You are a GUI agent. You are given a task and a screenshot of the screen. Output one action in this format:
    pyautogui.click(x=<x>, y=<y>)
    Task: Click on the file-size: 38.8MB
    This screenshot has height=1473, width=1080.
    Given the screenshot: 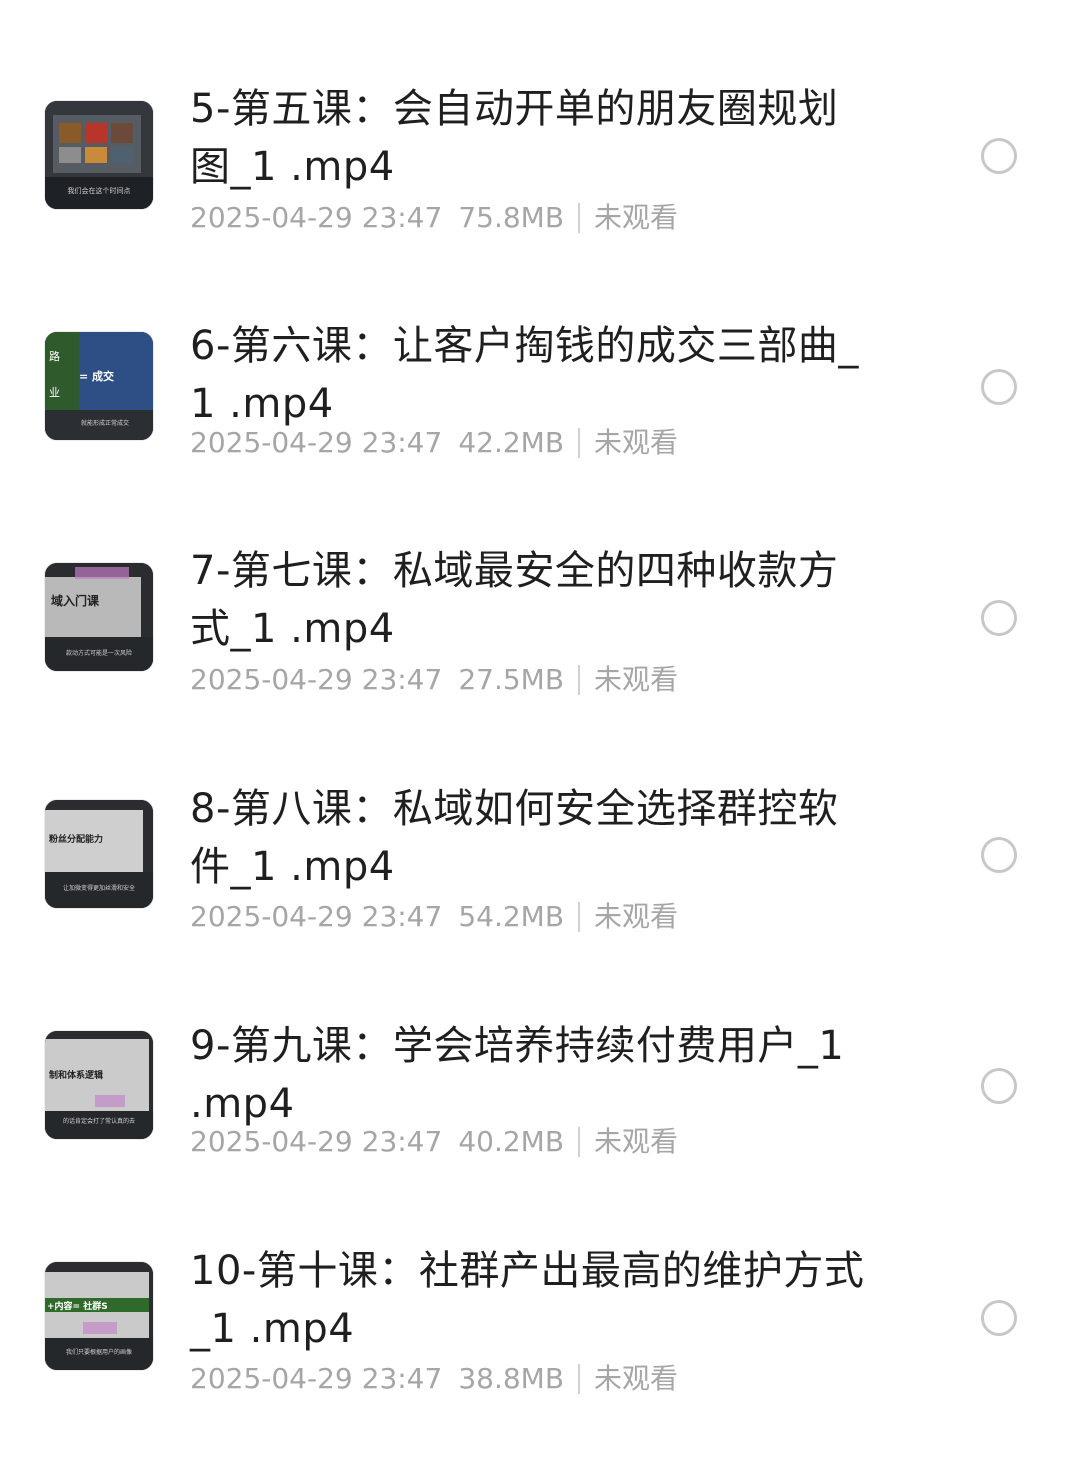 What is the action you would take?
    pyautogui.click(x=511, y=1378)
    